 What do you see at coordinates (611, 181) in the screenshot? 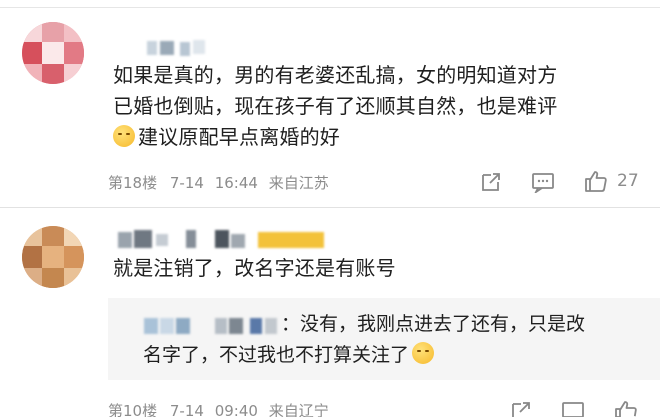
I see `like-button: 27` at bounding box center [611, 181].